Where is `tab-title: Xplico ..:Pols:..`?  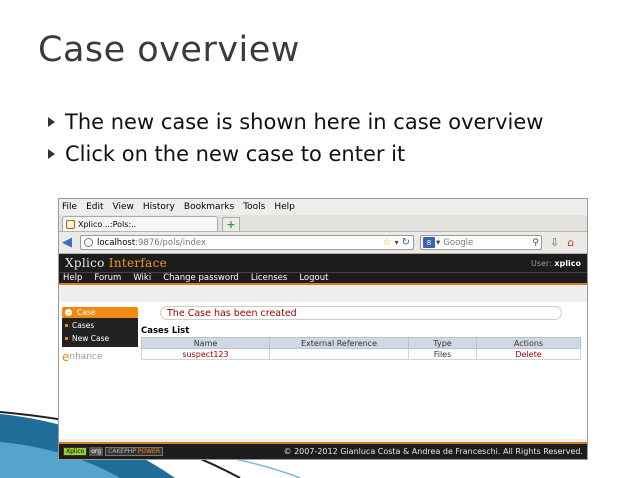
tab-title: Xplico ..:Pols:.. is located at coordinates (107, 224).